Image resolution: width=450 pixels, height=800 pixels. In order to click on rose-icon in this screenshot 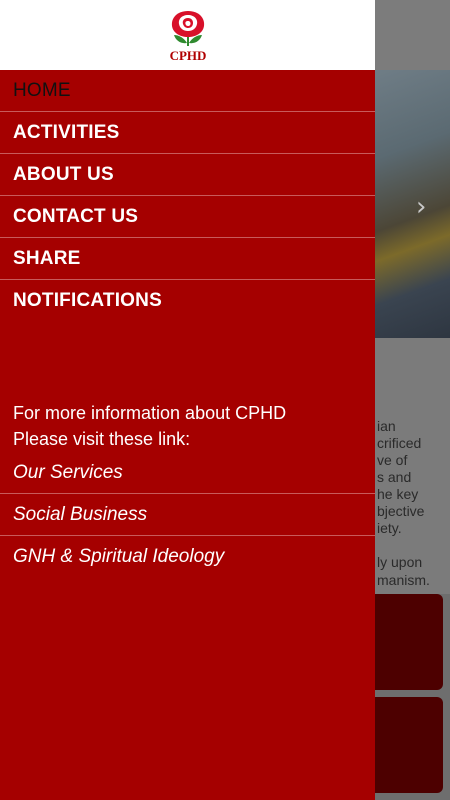, I will do `click(188, 28)`.